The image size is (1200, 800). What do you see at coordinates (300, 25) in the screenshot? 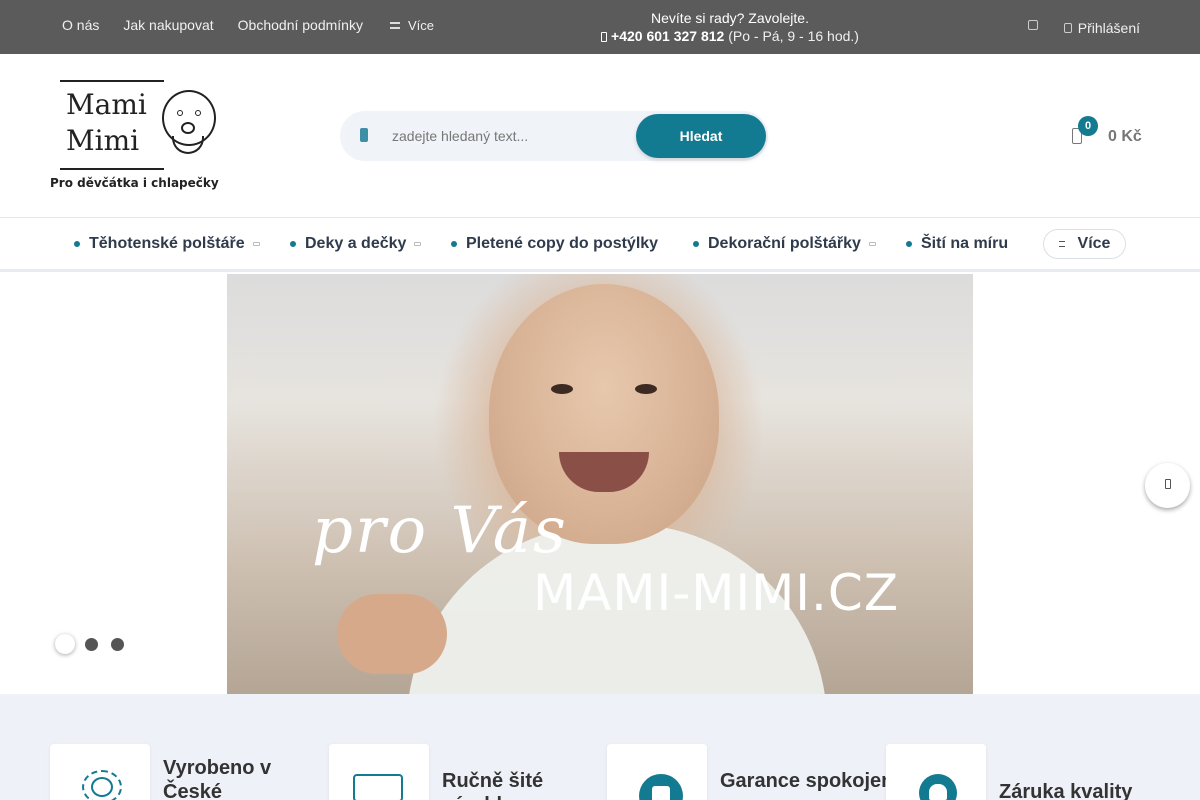
I see `top-link-terms: Obchodní podmínky` at bounding box center [300, 25].